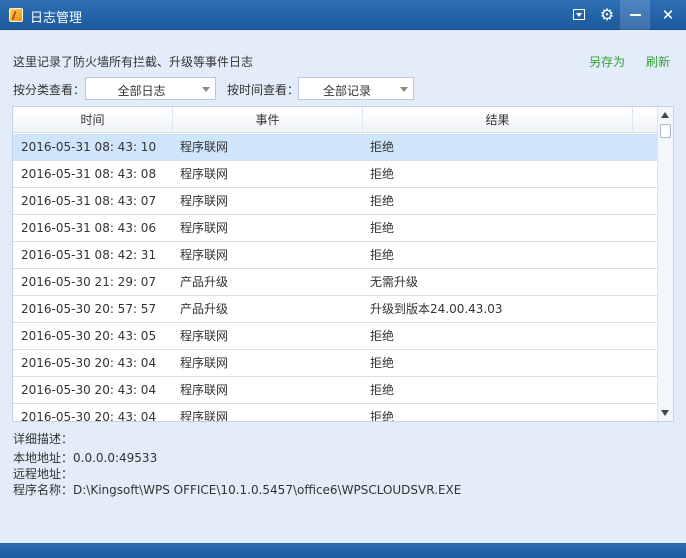  I want to click on table-header: 时间 事件 结果, so click(335, 120).